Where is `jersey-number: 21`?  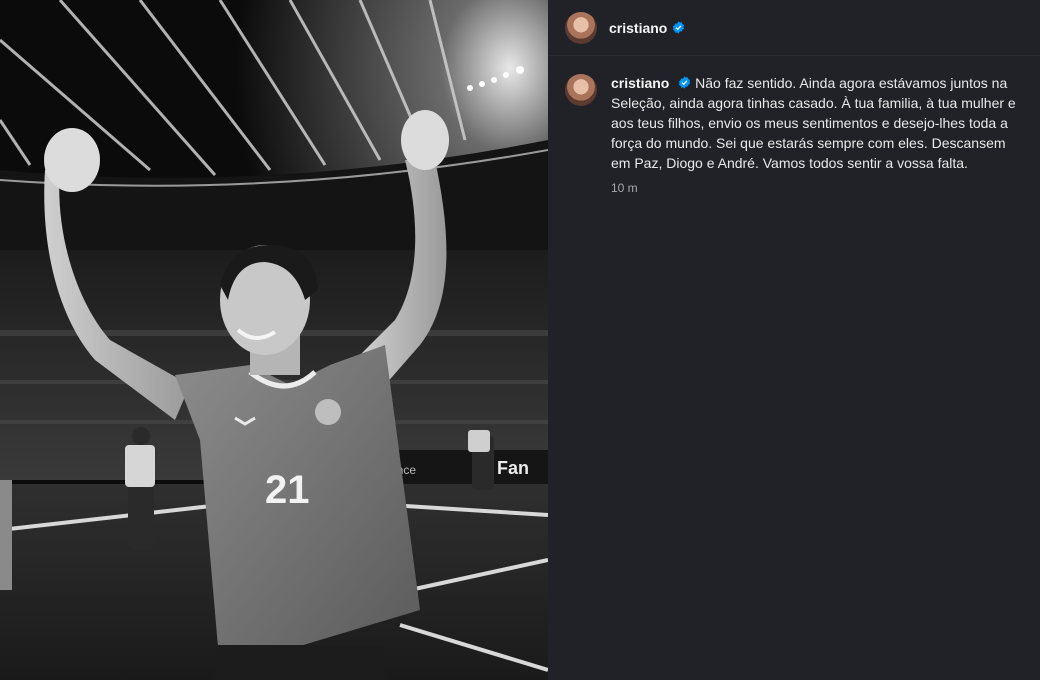
jersey-number: 21 is located at coordinates (287, 490).